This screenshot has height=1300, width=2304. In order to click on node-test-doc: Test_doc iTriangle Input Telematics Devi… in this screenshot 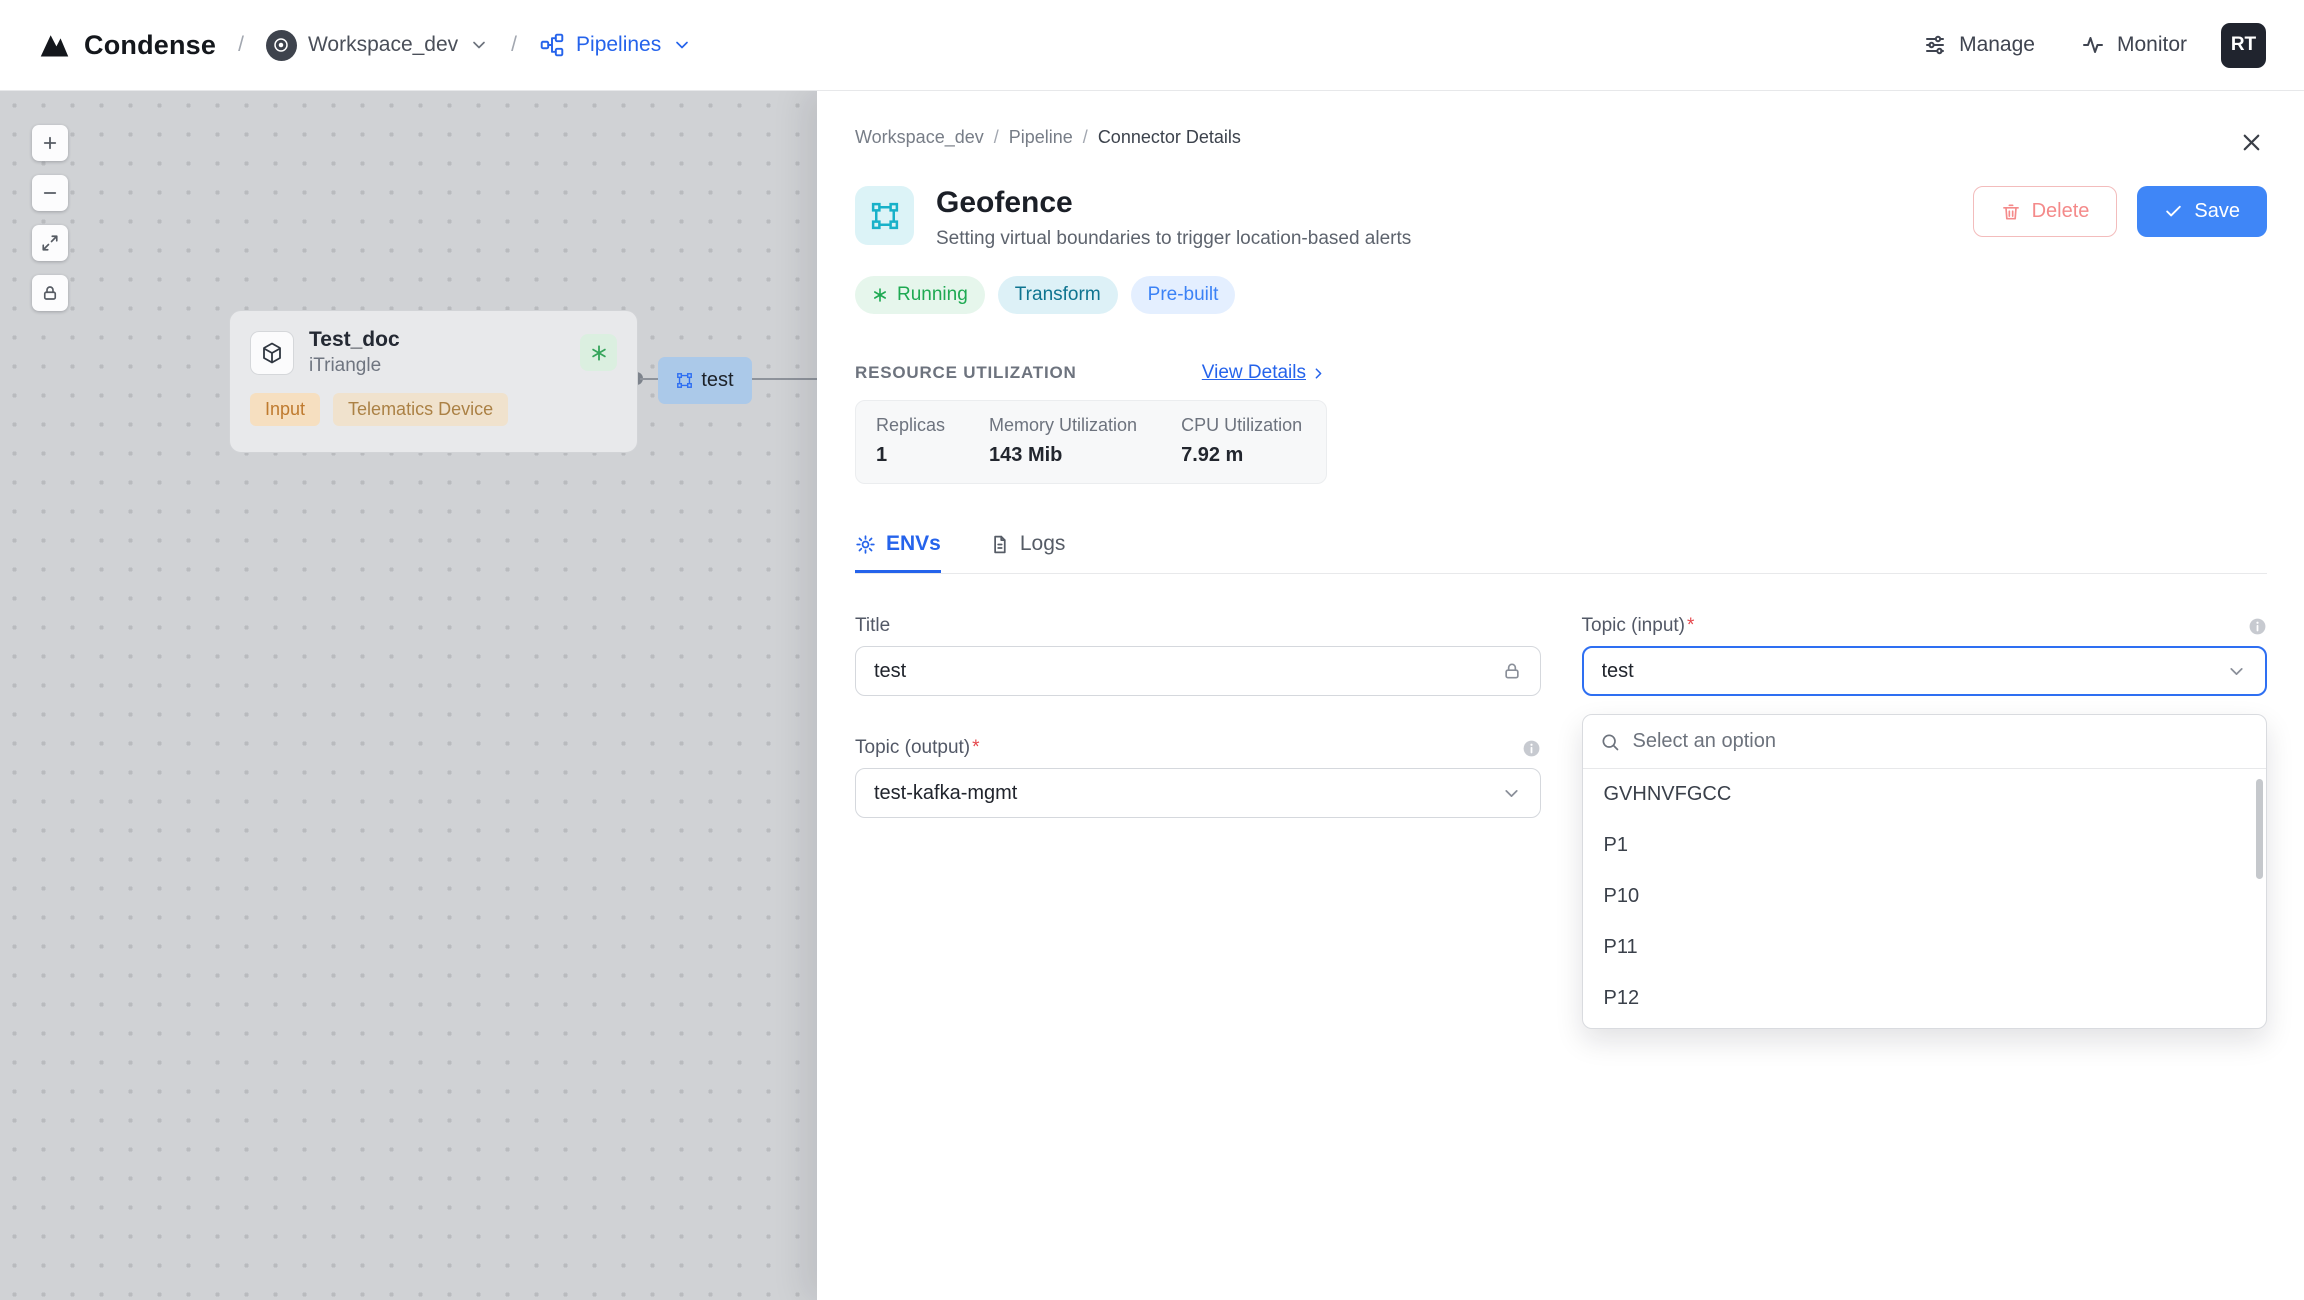, I will do `click(433, 381)`.